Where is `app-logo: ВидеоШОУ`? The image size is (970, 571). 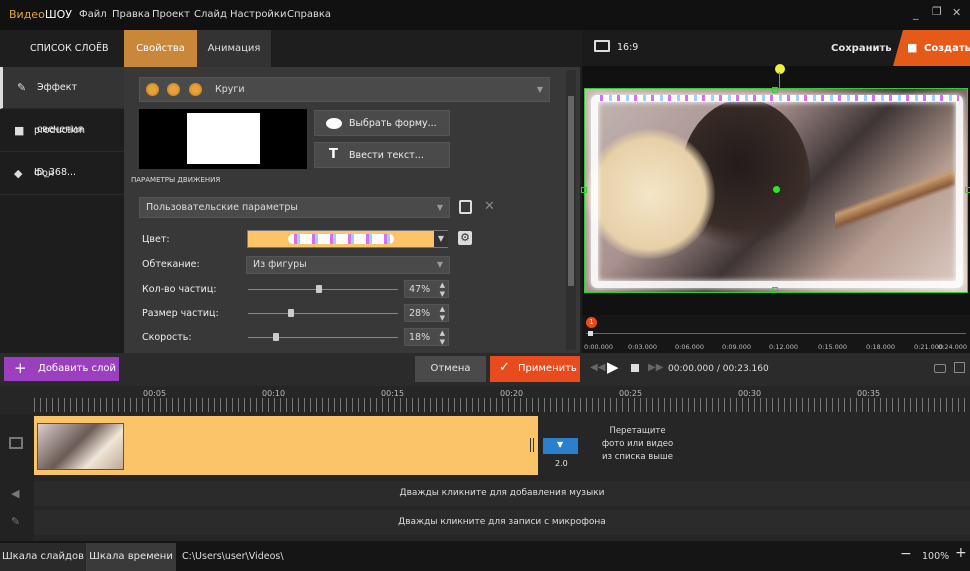 app-logo: ВидеоШОУ is located at coordinates (40, 14).